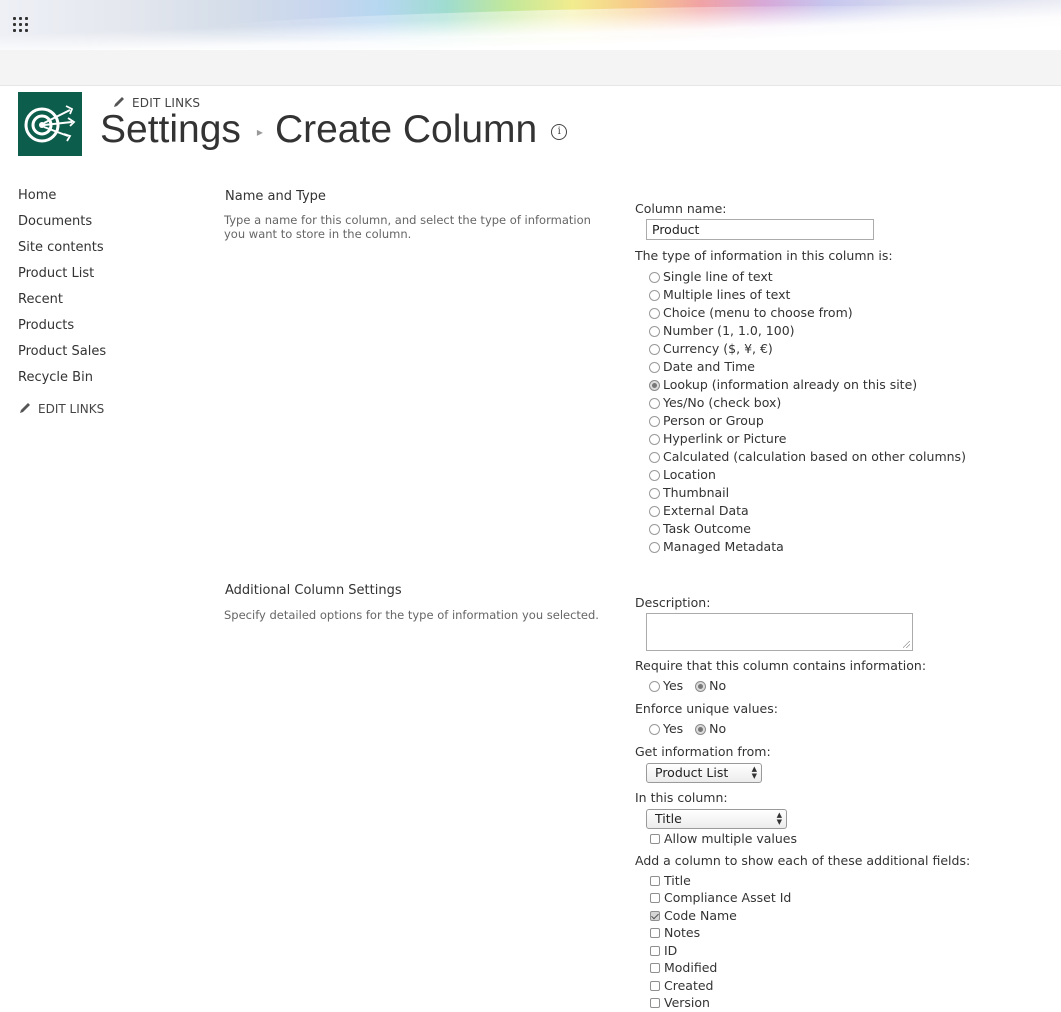 Image resolution: width=1061 pixels, height=1012 pixels. Describe the element at coordinates (666, 728) in the screenshot. I see `unique-yes-option: Yes` at that location.